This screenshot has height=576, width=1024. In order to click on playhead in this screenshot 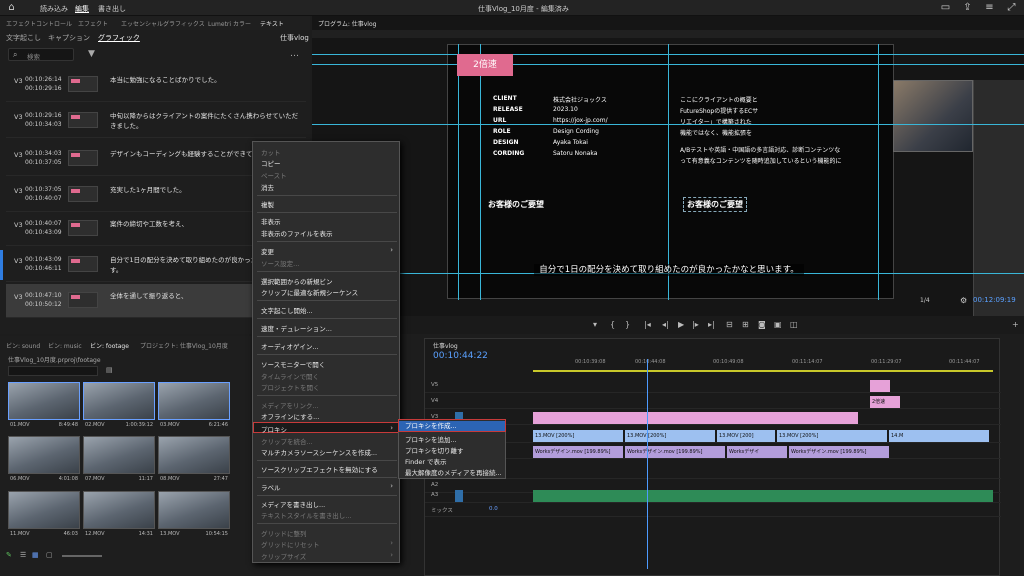, I will do `click(647, 464)`.